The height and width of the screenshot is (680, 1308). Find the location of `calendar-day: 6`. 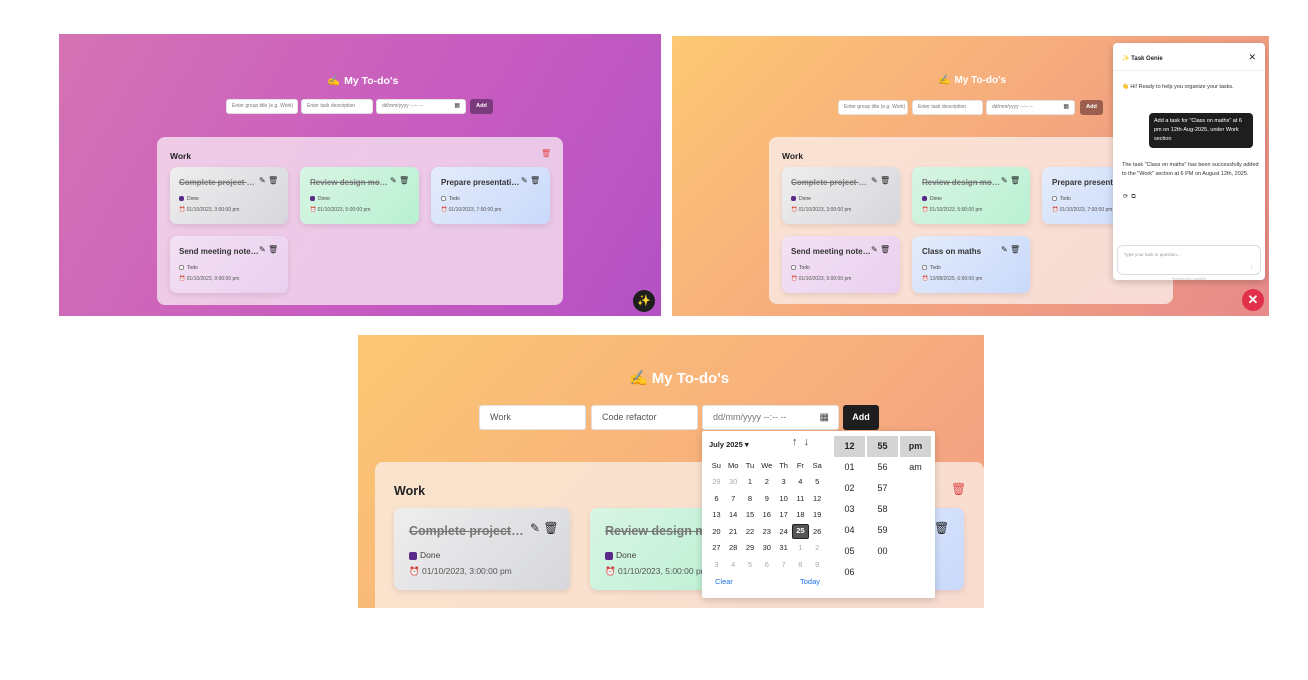

calendar-day: 6 is located at coordinates (716, 498).